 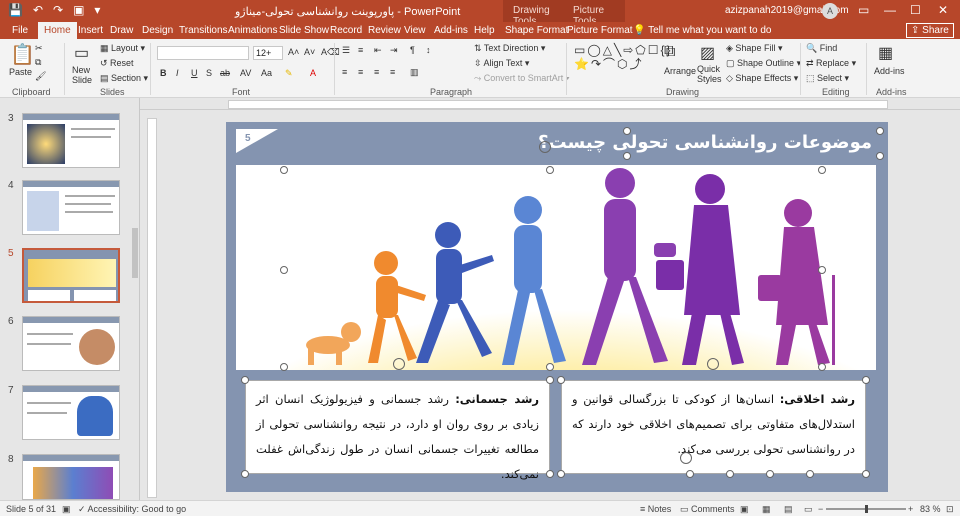 I want to click on arrange-icon: ⧉, so click(x=669, y=52).